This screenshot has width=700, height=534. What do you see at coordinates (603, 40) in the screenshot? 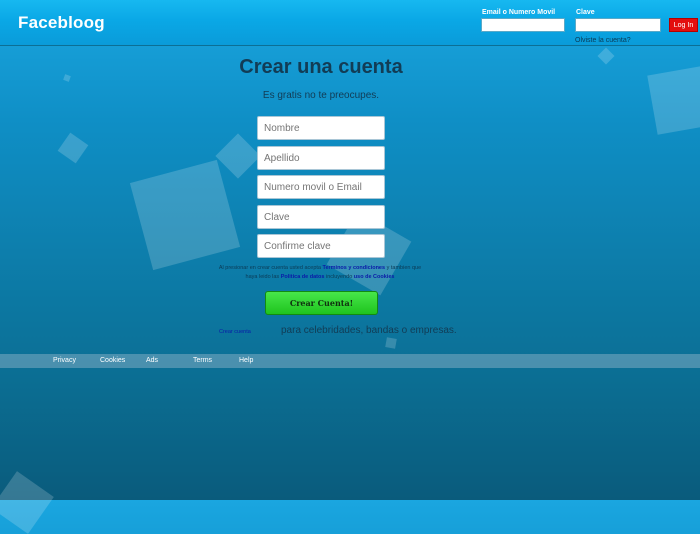
I see `forgot-account-link: Olviste la cuenta?` at bounding box center [603, 40].